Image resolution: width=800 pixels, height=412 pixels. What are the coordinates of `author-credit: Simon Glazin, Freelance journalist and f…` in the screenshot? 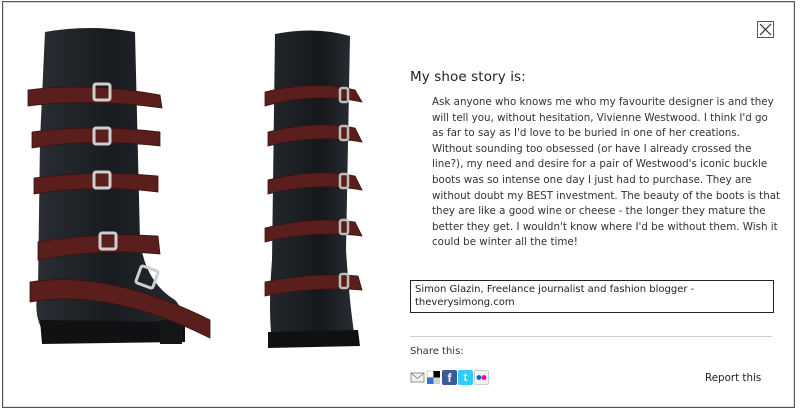 It's located at (592, 296).